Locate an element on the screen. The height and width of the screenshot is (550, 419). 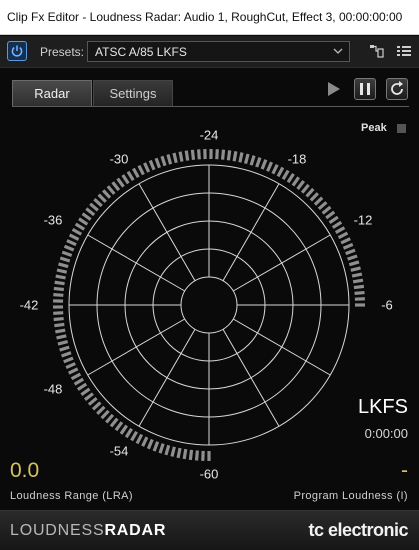
radar-ring is located at coordinates (209, 305).